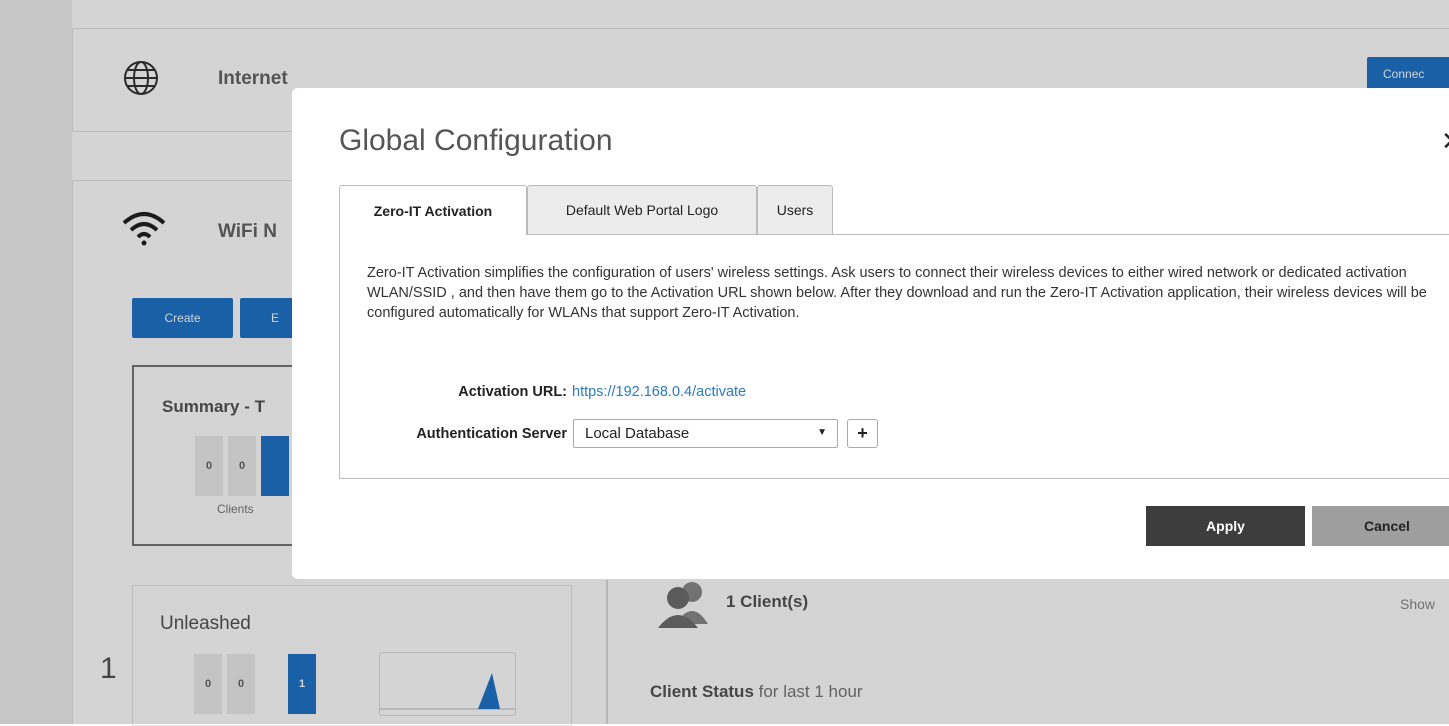 This screenshot has height=726, width=1449. What do you see at coordinates (862, 433) in the screenshot?
I see `add-auth-server-button: +` at bounding box center [862, 433].